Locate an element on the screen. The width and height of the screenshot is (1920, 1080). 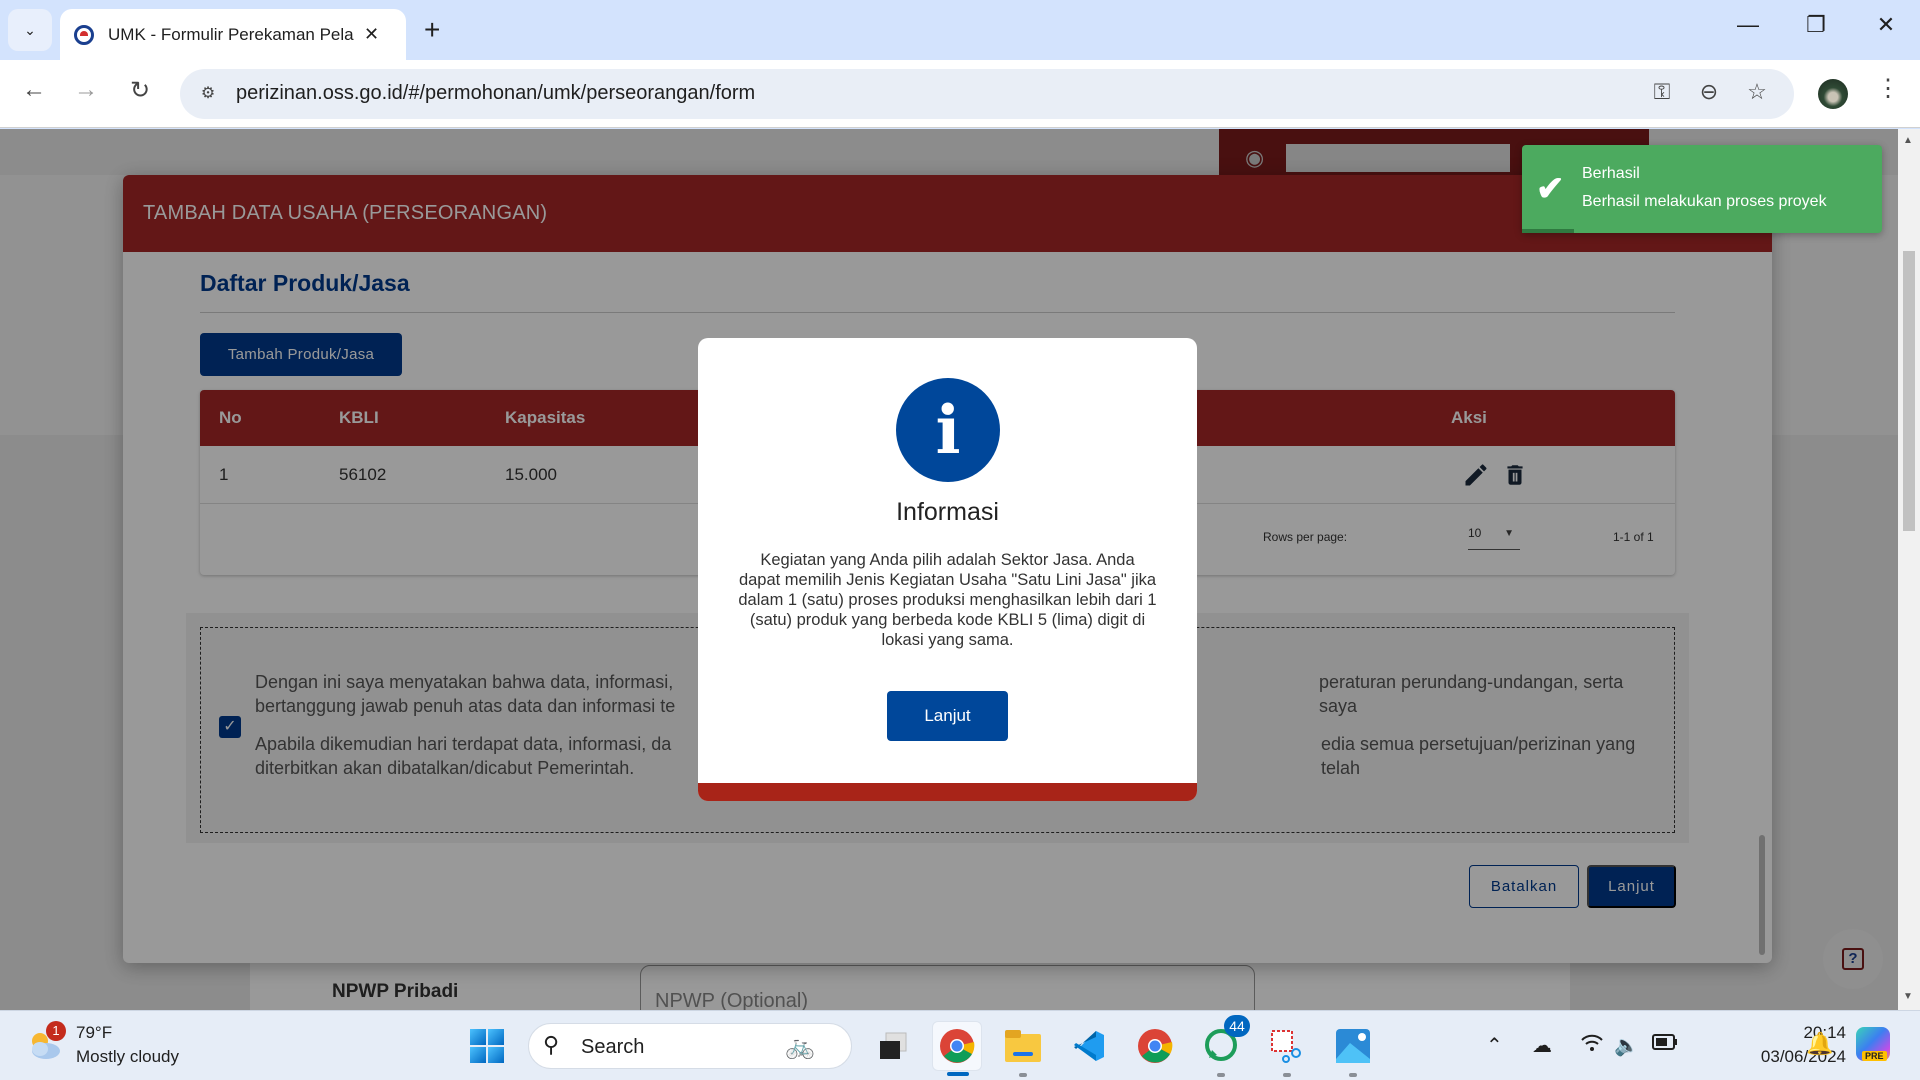
browser-tab-active: UMK - Formulir Perekaman Pela ✕ is located at coordinates (233, 34).